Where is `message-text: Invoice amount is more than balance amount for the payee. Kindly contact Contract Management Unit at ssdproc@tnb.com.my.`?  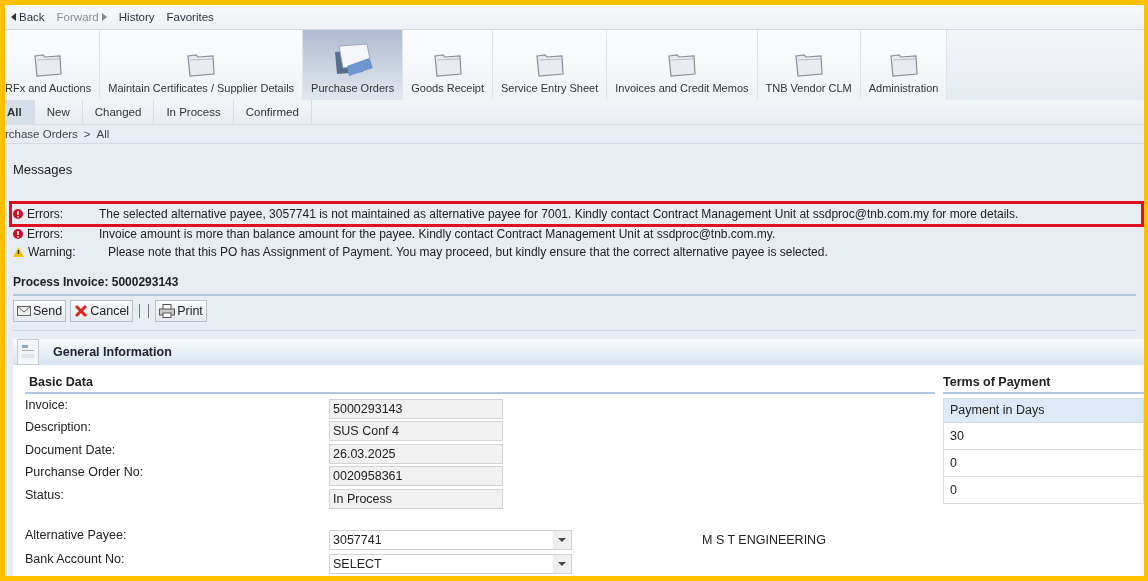
message-text: Invoice amount is more than balance amount for the payee. Kindly contact Contract Management Unit at ssdproc@tnb.com.my. is located at coordinates (437, 233).